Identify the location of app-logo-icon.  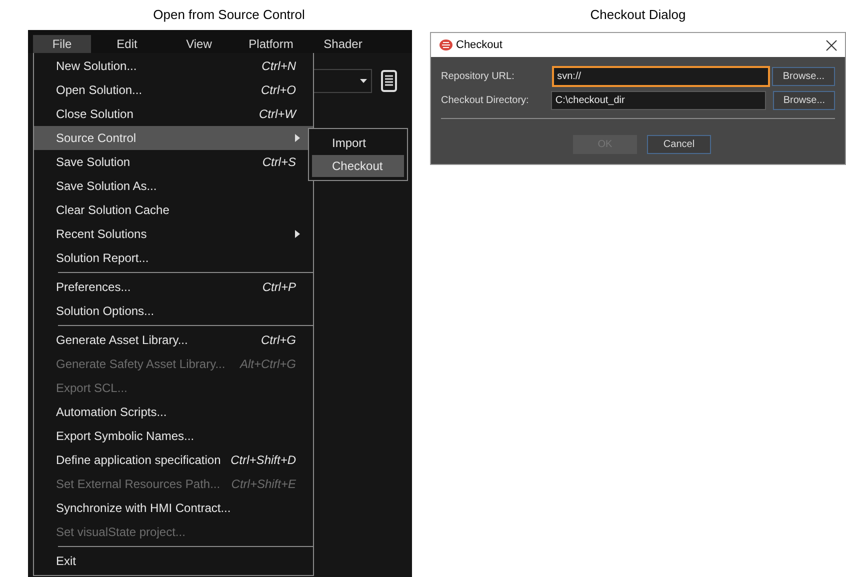
(446, 45).